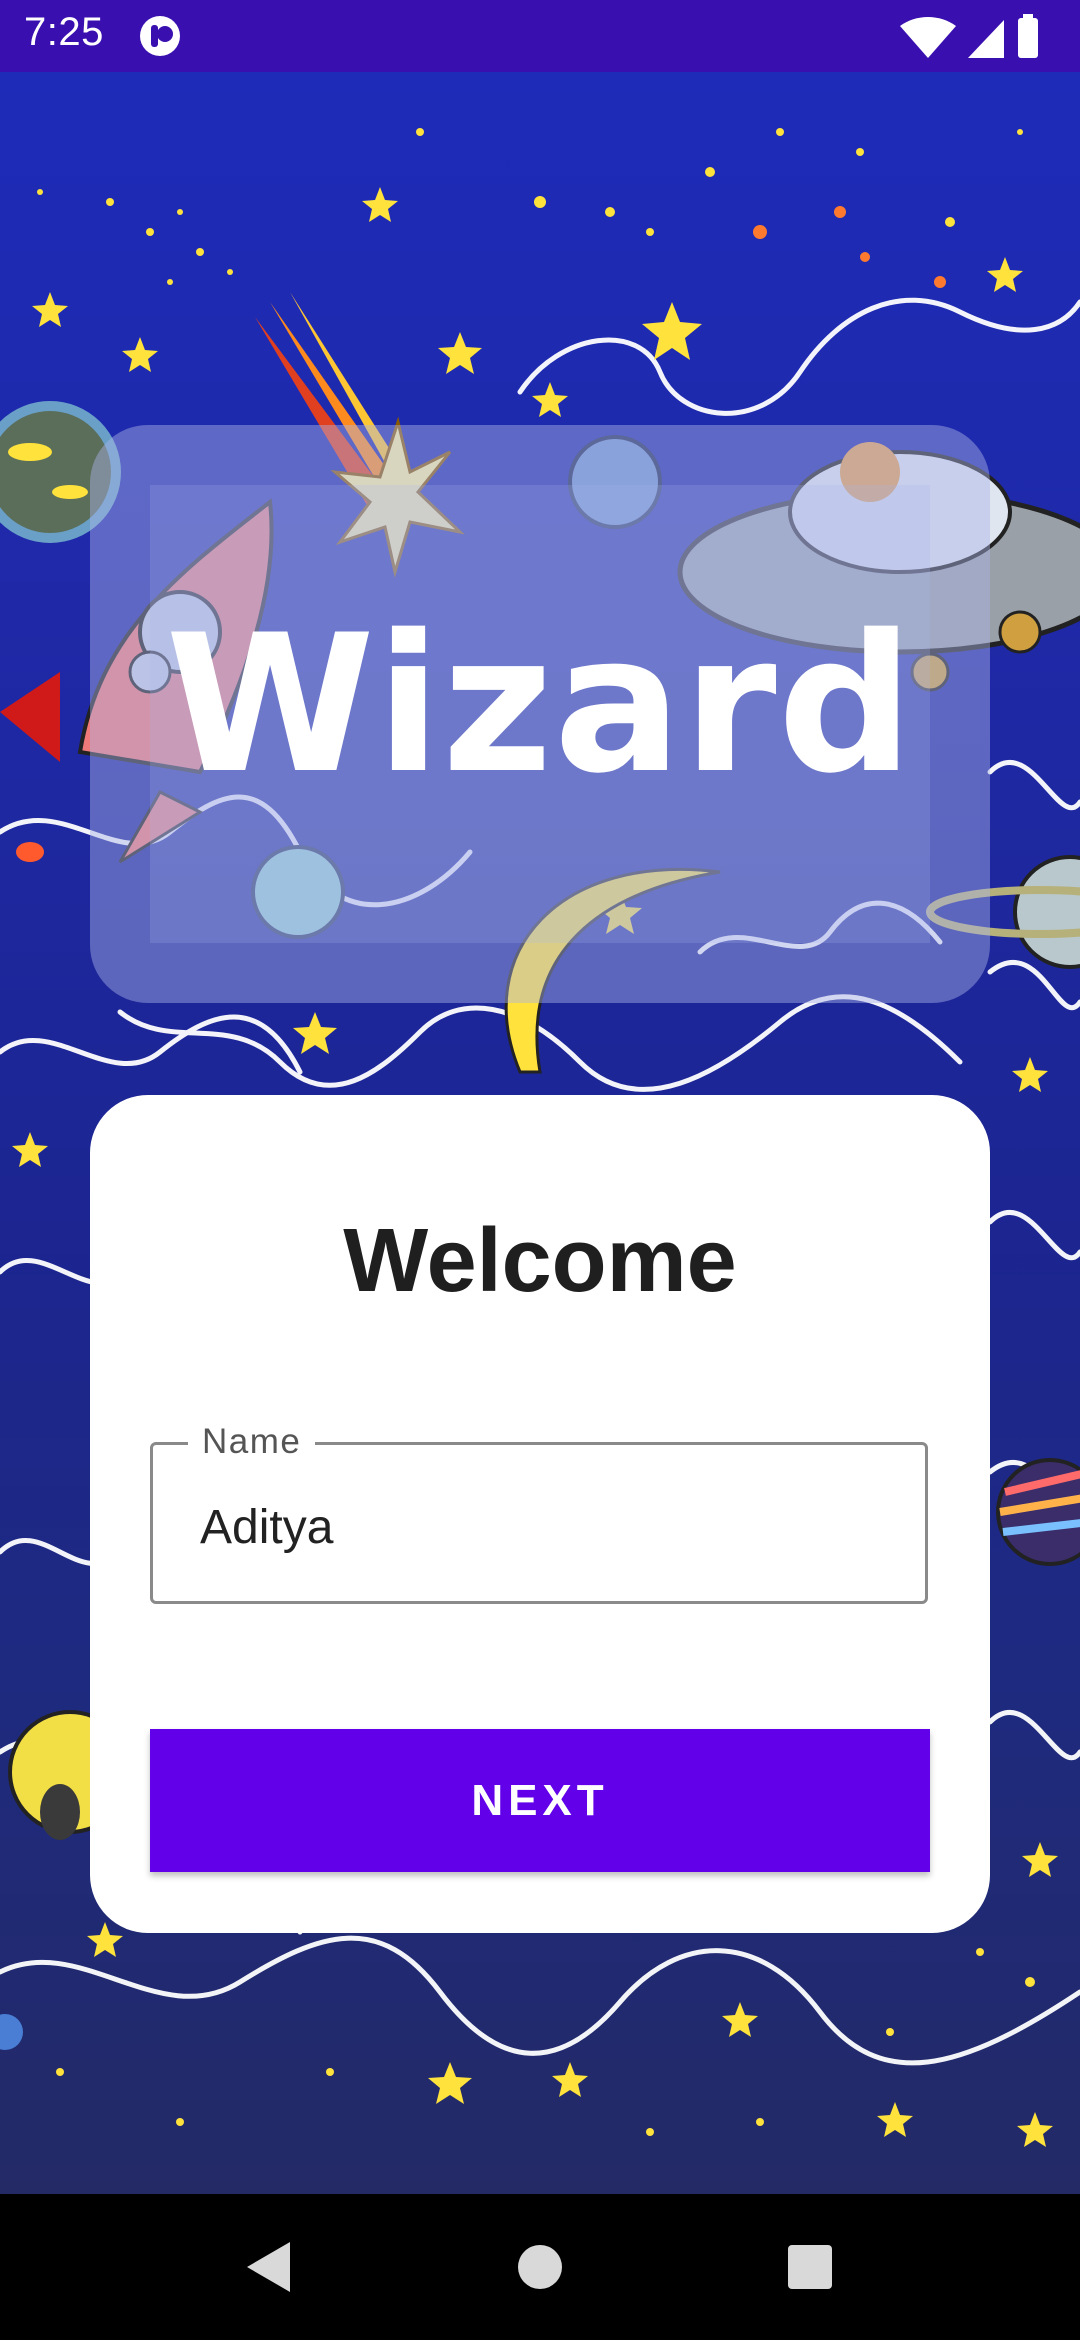  Describe the element at coordinates (986, 39) in the screenshot. I see `signal-icon` at that location.